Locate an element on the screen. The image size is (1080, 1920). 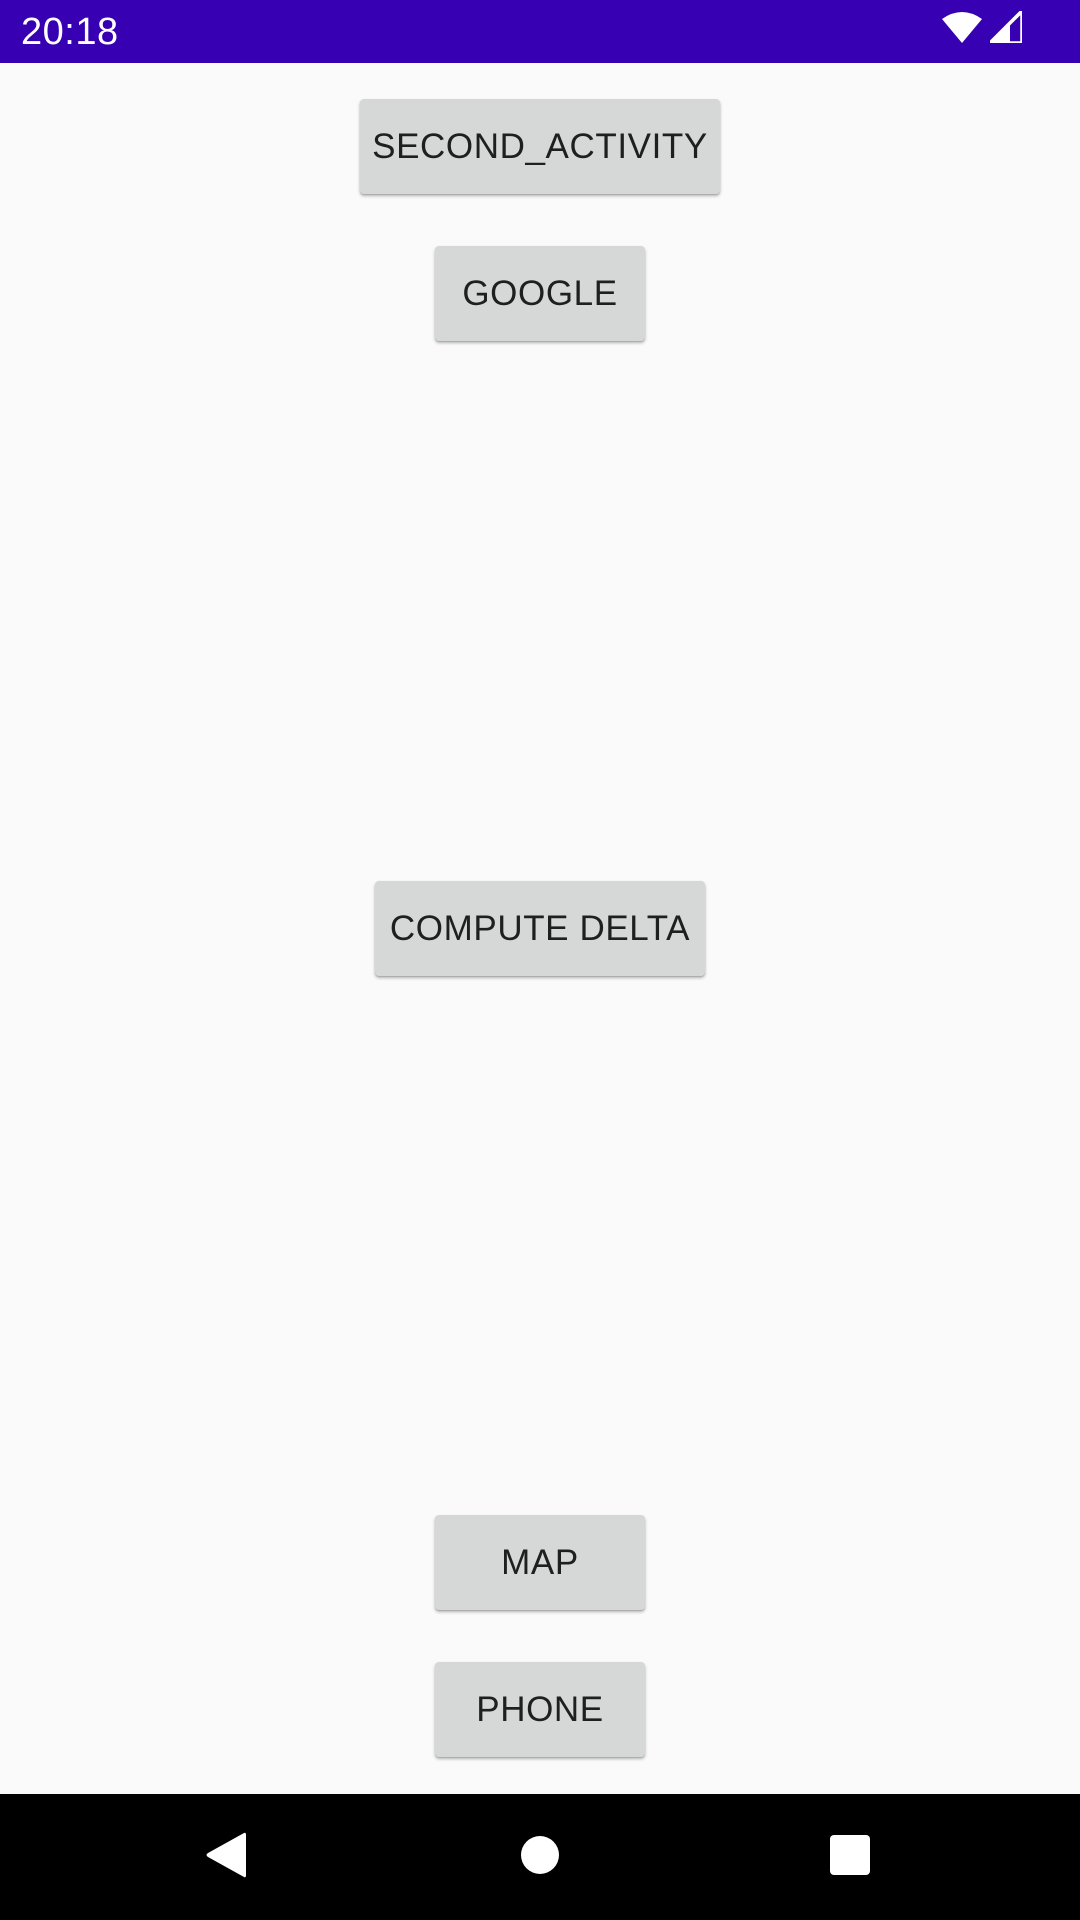
navigation-bar is located at coordinates (540, 1857).